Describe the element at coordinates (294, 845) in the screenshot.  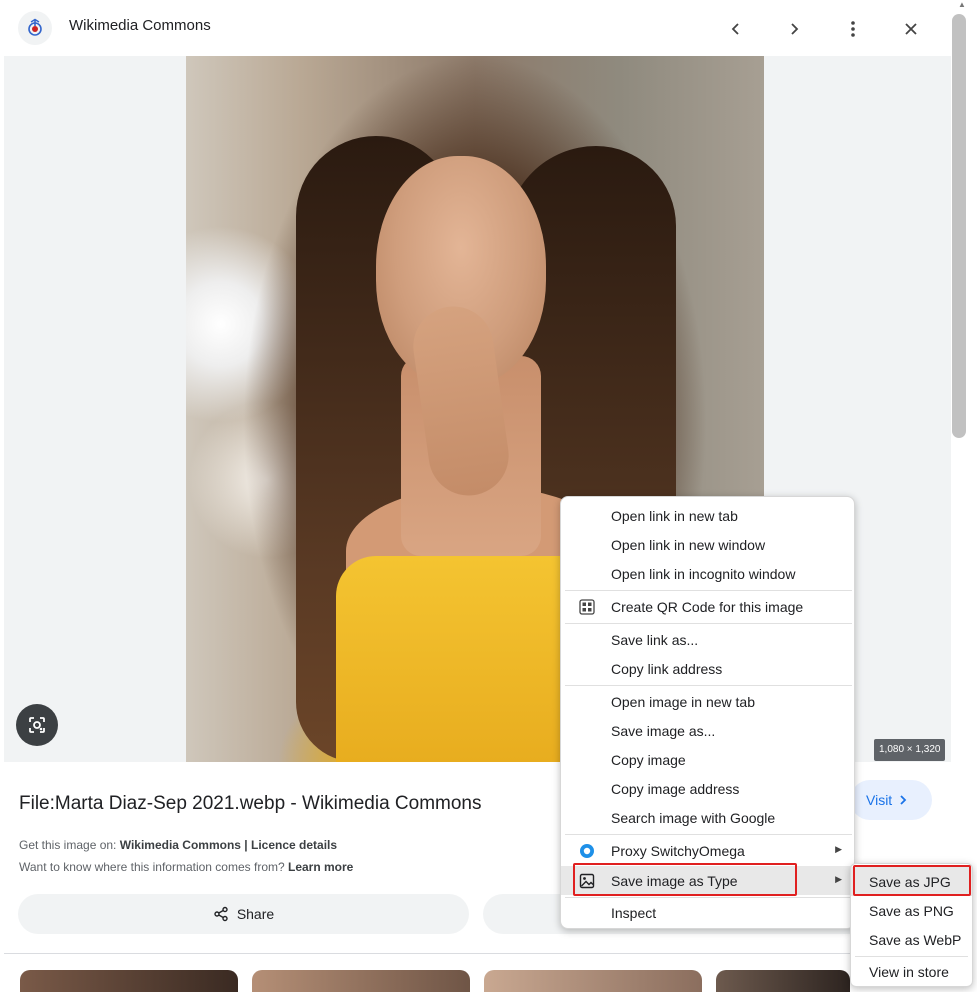
I see `licence-details-link: Licence details` at that location.